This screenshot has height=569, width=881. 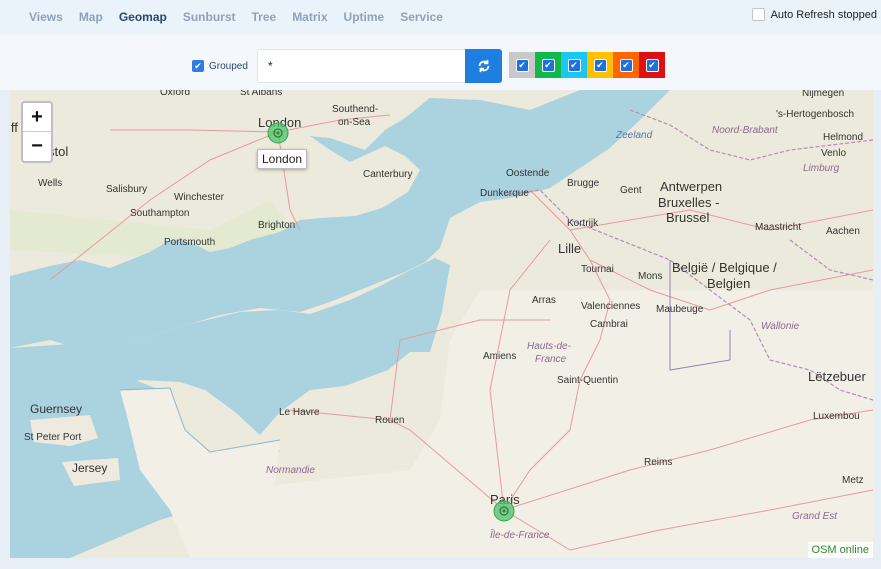 I want to click on city-nijmegen: Nijmegen, so click(x=823, y=94).